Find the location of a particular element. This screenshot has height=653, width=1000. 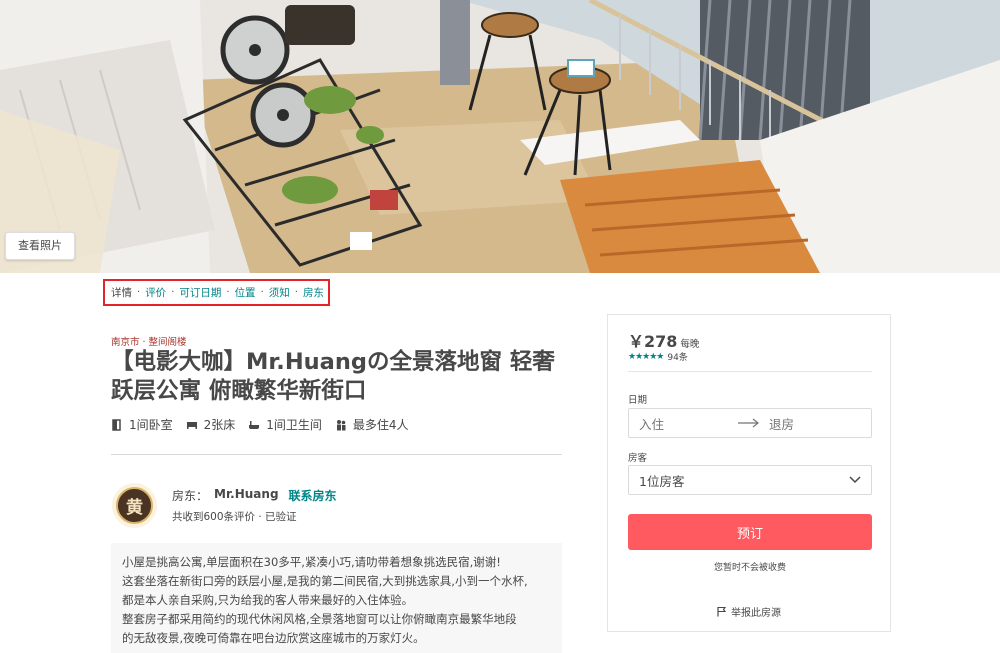

report-label: 举报此房源 is located at coordinates (756, 613).